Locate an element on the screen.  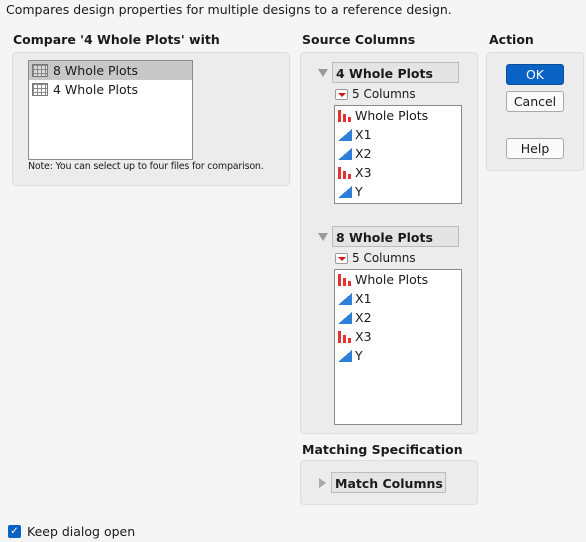
table-tree-header: 8 Whole Plots is located at coordinates (388, 236).